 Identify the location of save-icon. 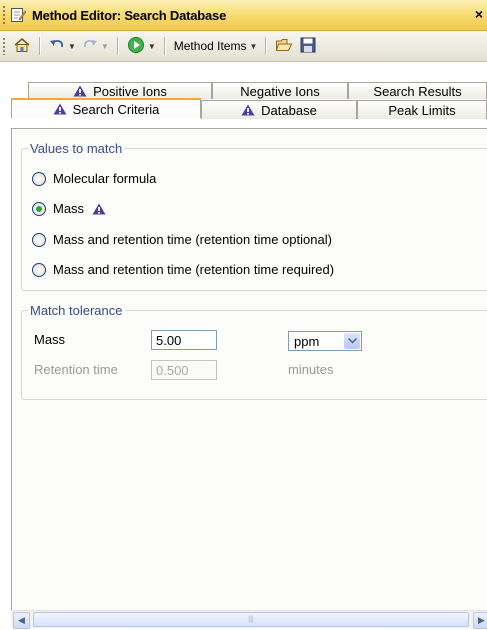
(308, 46).